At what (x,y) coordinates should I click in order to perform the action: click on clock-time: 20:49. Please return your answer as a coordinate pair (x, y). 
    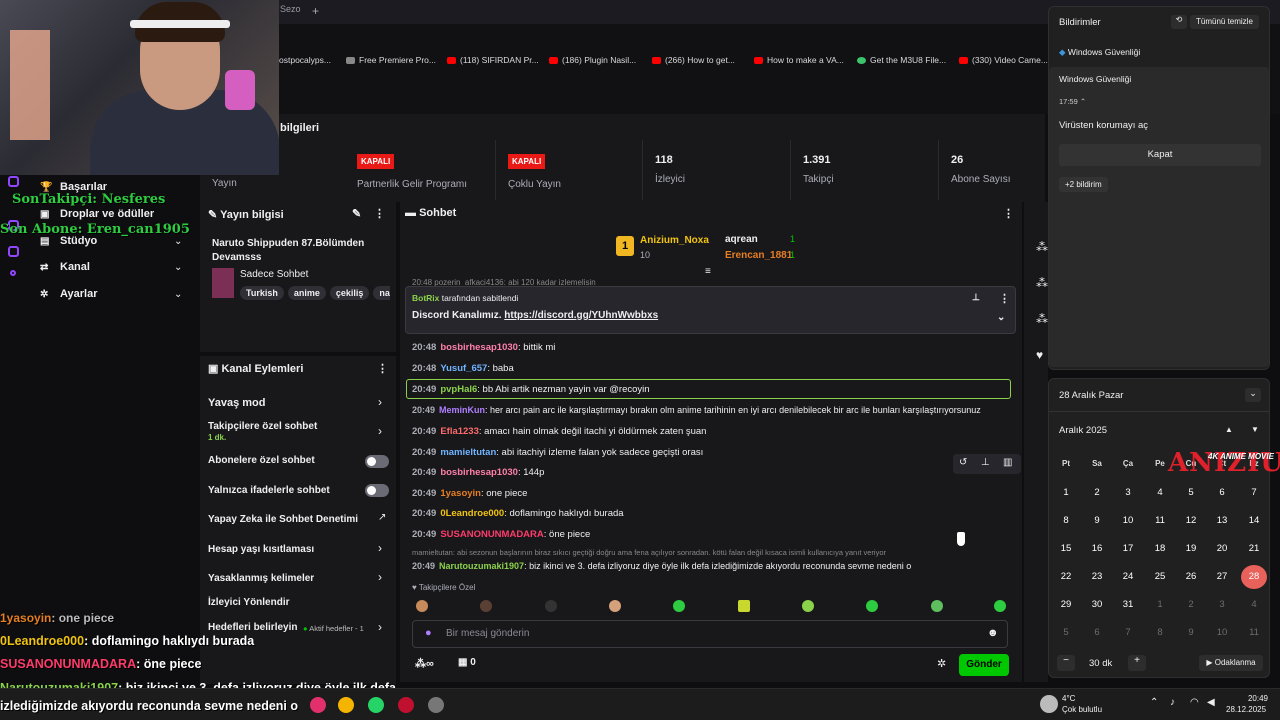
    Looking at the image, I should click on (1255, 698).